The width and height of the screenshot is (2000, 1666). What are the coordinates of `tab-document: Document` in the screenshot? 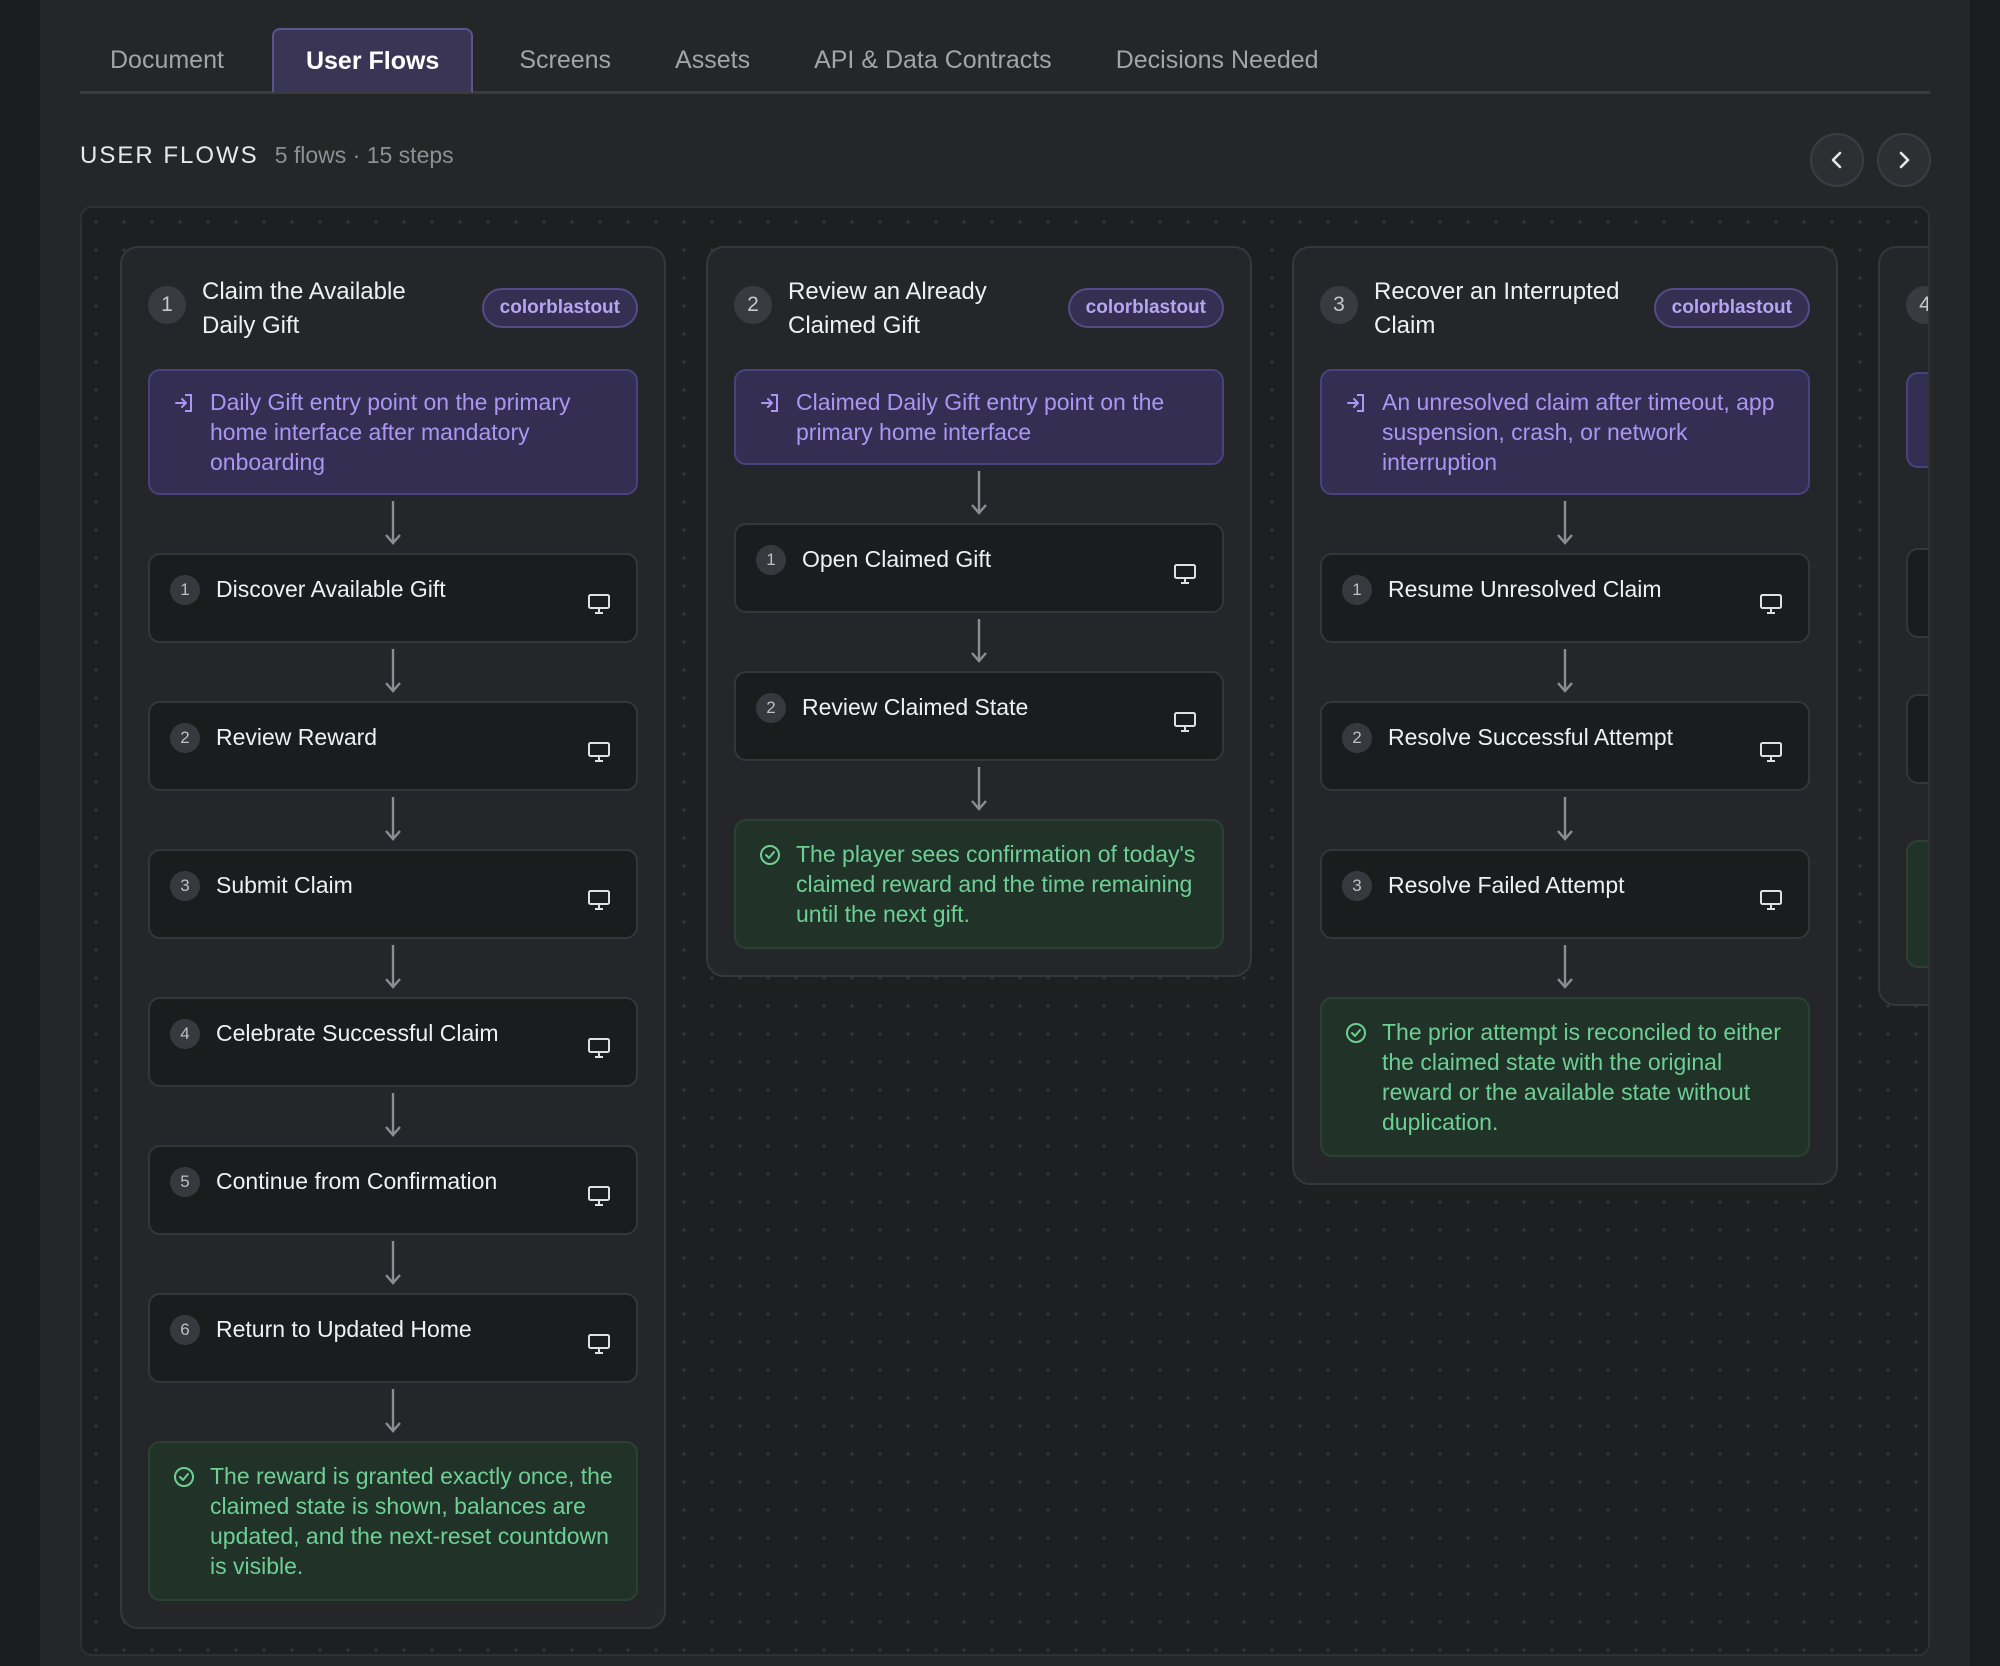 It's located at (168, 60).